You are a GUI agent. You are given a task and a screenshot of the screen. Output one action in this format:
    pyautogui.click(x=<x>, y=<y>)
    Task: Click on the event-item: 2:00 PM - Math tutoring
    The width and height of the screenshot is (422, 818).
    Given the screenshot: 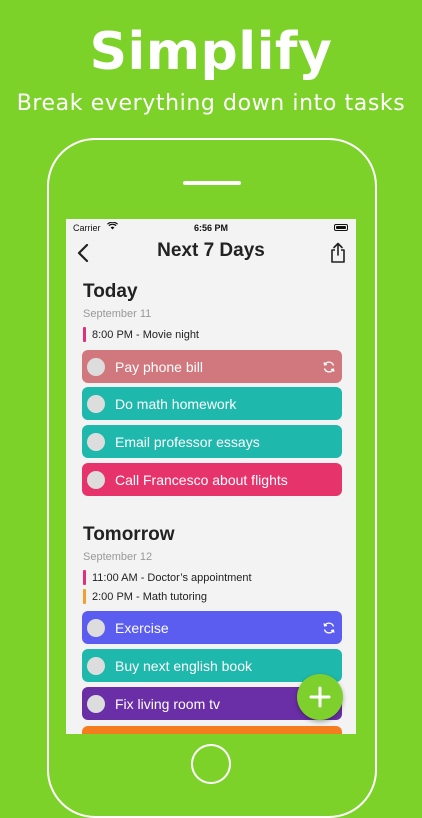 What is the action you would take?
    pyautogui.click(x=145, y=596)
    